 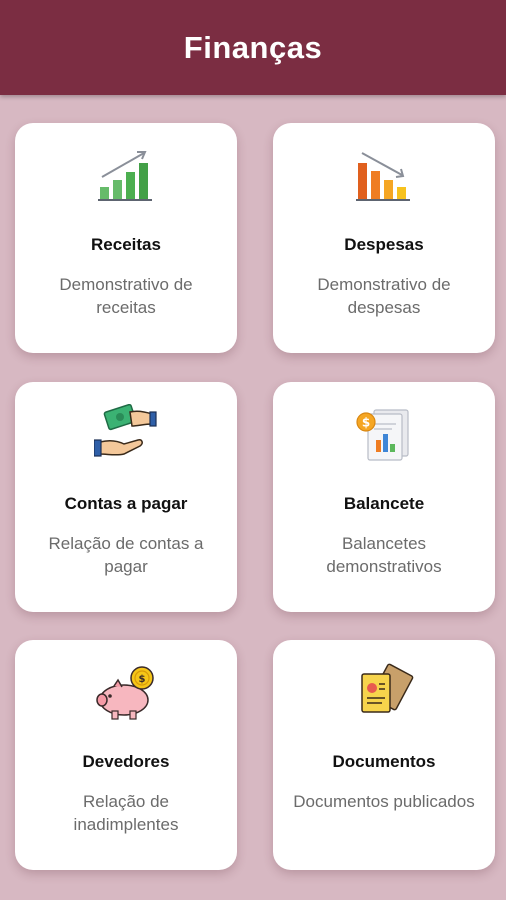 I want to click on card-title: Receitas, so click(x=126, y=244).